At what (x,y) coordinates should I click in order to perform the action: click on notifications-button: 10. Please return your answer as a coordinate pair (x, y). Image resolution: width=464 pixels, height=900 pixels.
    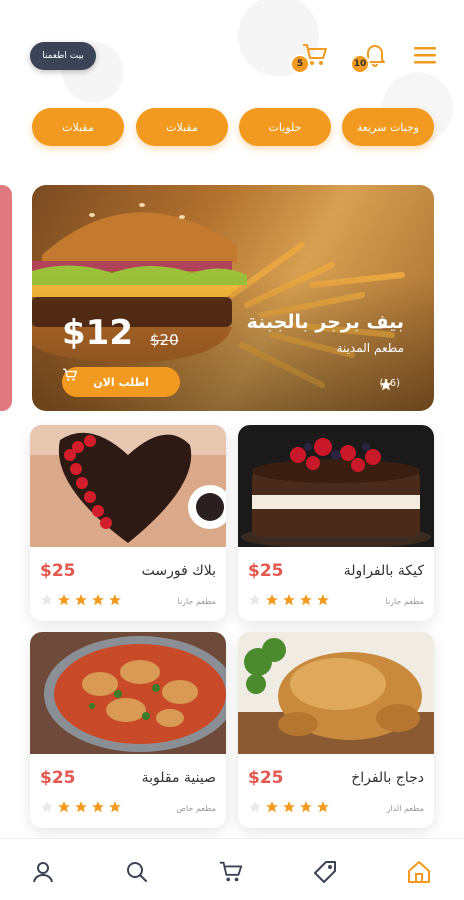
    Looking at the image, I should click on (371, 56).